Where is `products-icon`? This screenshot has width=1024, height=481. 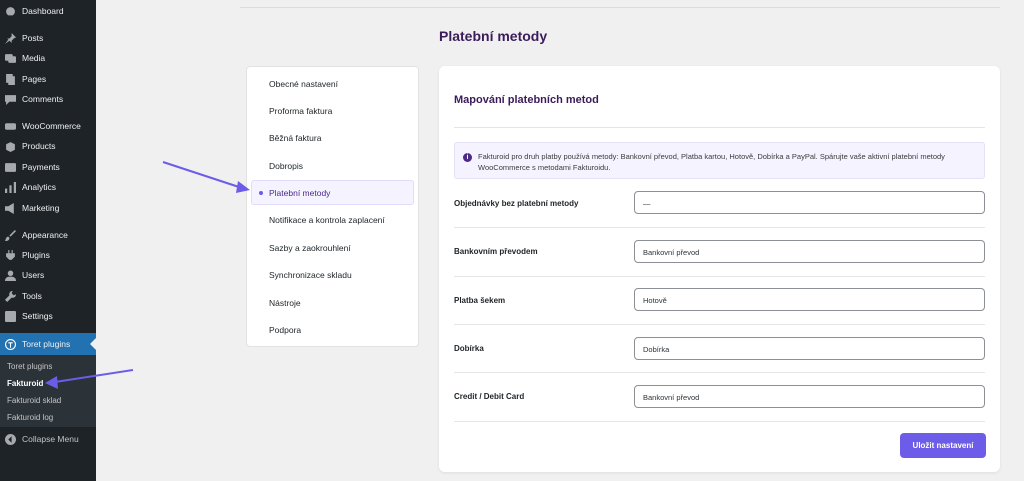 products-icon is located at coordinates (10, 146).